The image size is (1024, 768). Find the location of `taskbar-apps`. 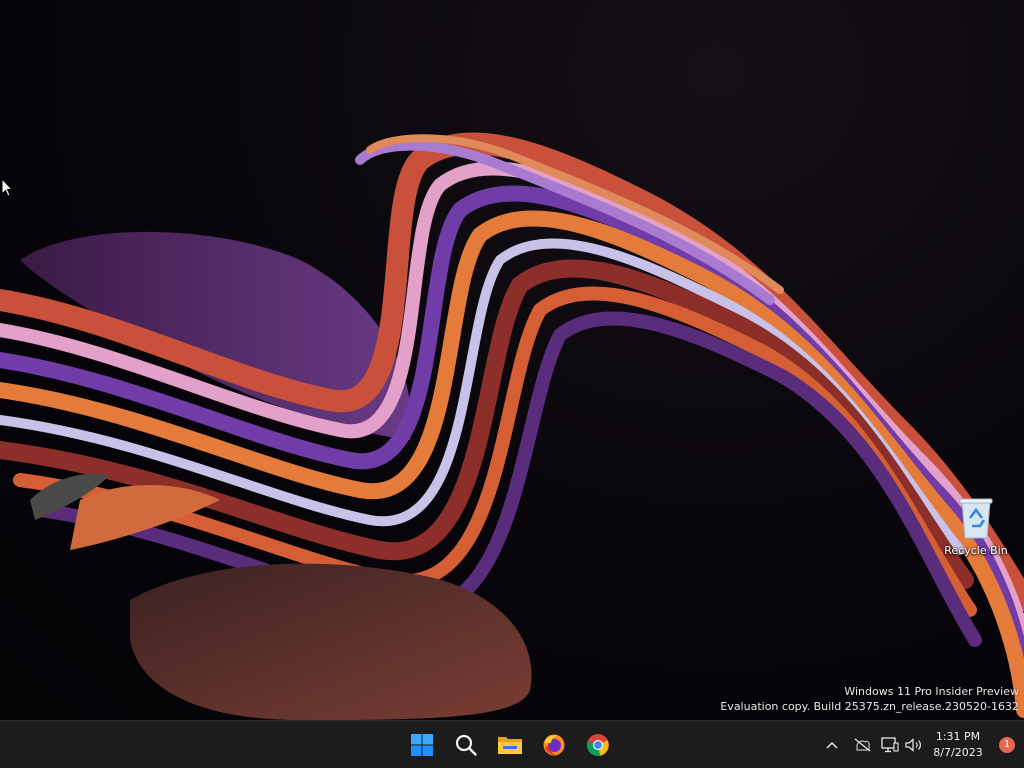

taskbar-apps is located at coordinates (510, 744).